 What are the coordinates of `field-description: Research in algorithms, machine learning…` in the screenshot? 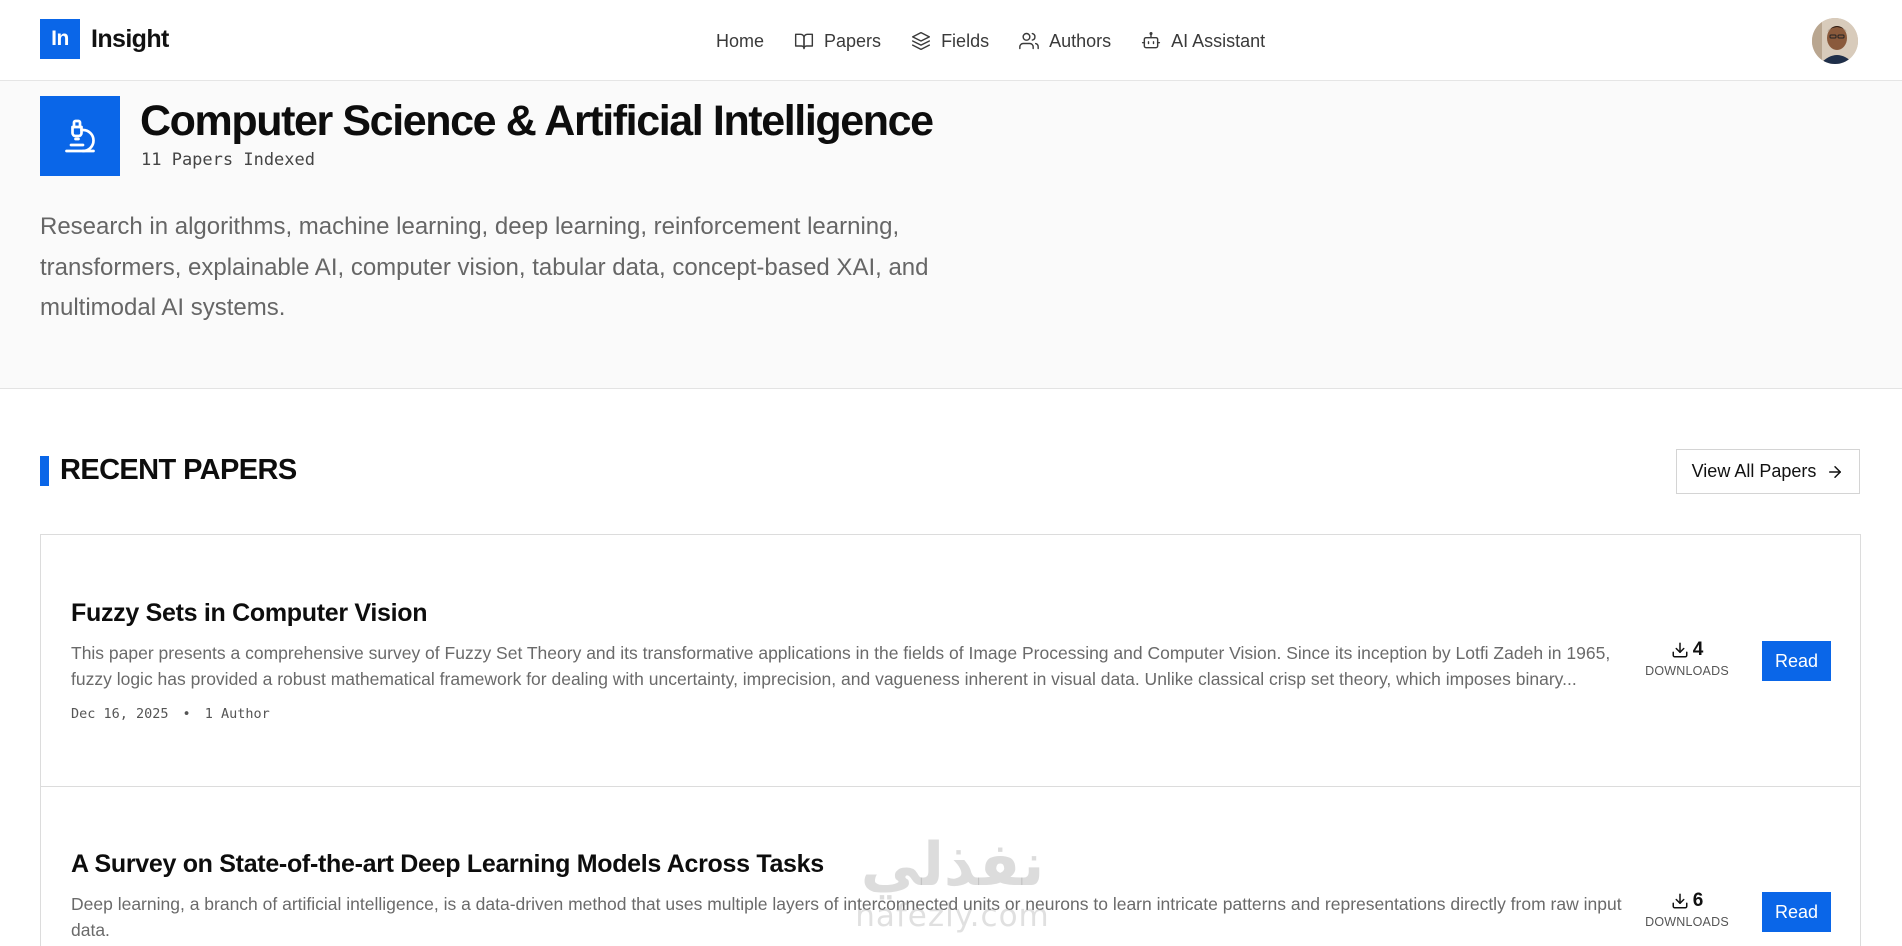 It's located at (484, 267).